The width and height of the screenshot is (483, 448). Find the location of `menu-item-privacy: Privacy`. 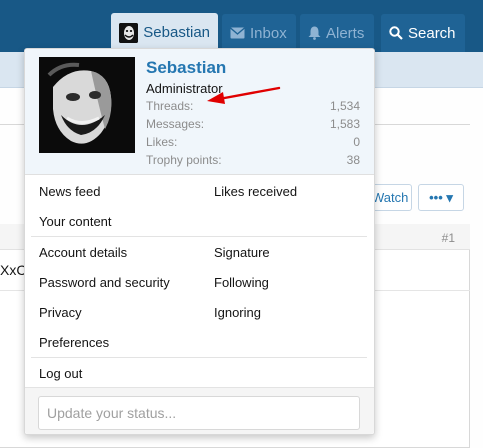

menu-item-privacy: Privacy is located at coordinates (60, 312).